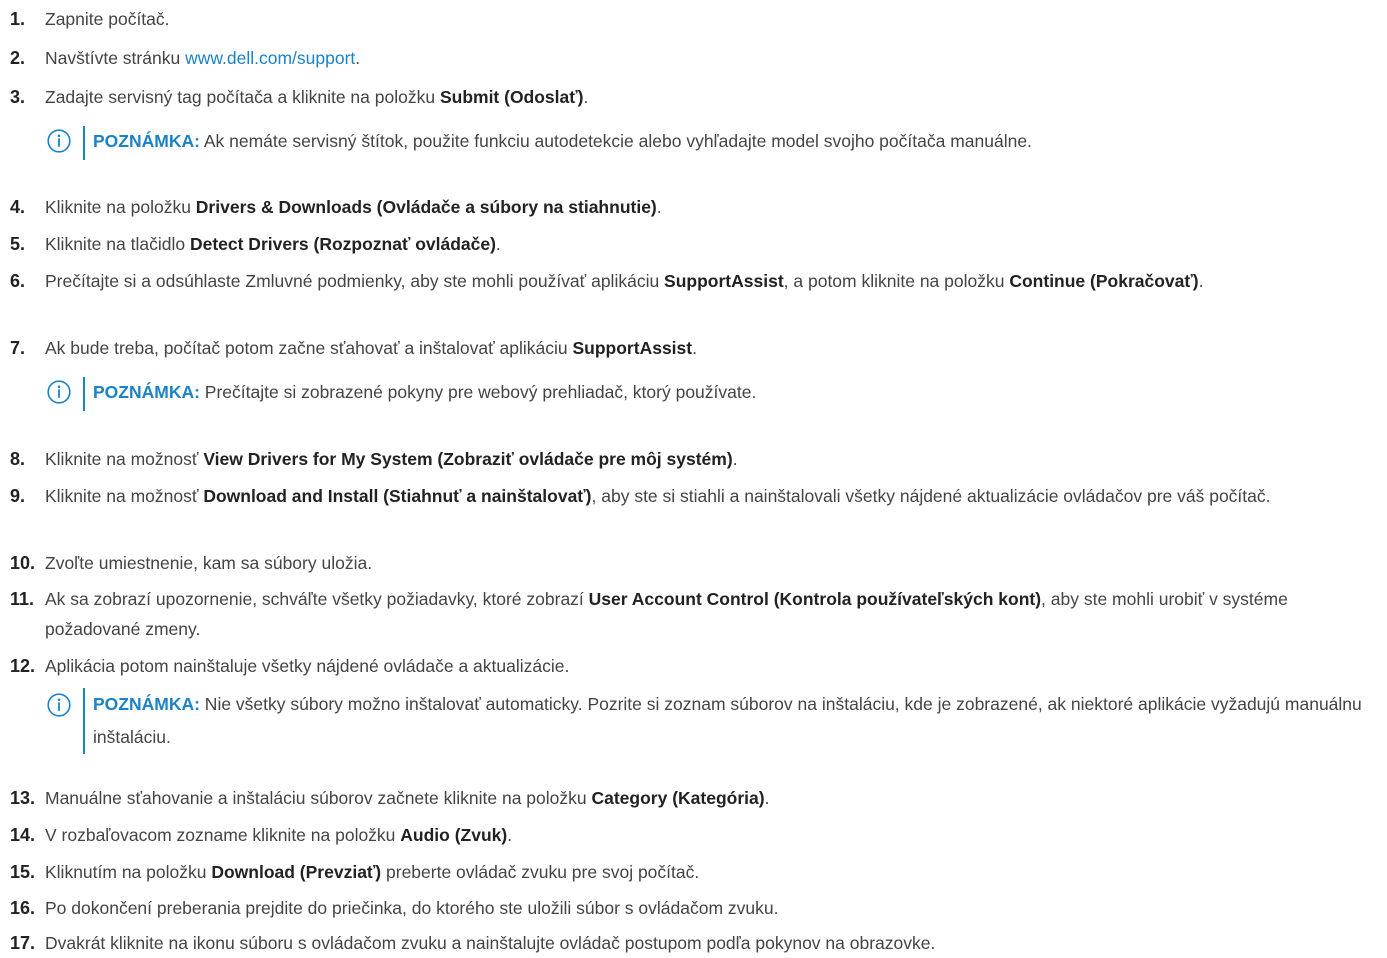 The height and width of the screenshot is (958, 1387). What do you see at coordinates (18, 459) in the screenshot?
I see `step-number: 8.` at bounding box center [18, 459].